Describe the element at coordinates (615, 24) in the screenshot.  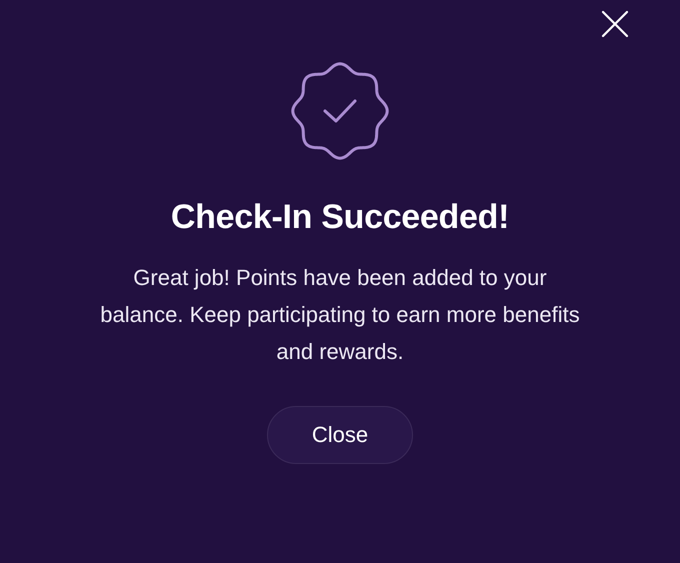
I see `close-icon-button` at that location.